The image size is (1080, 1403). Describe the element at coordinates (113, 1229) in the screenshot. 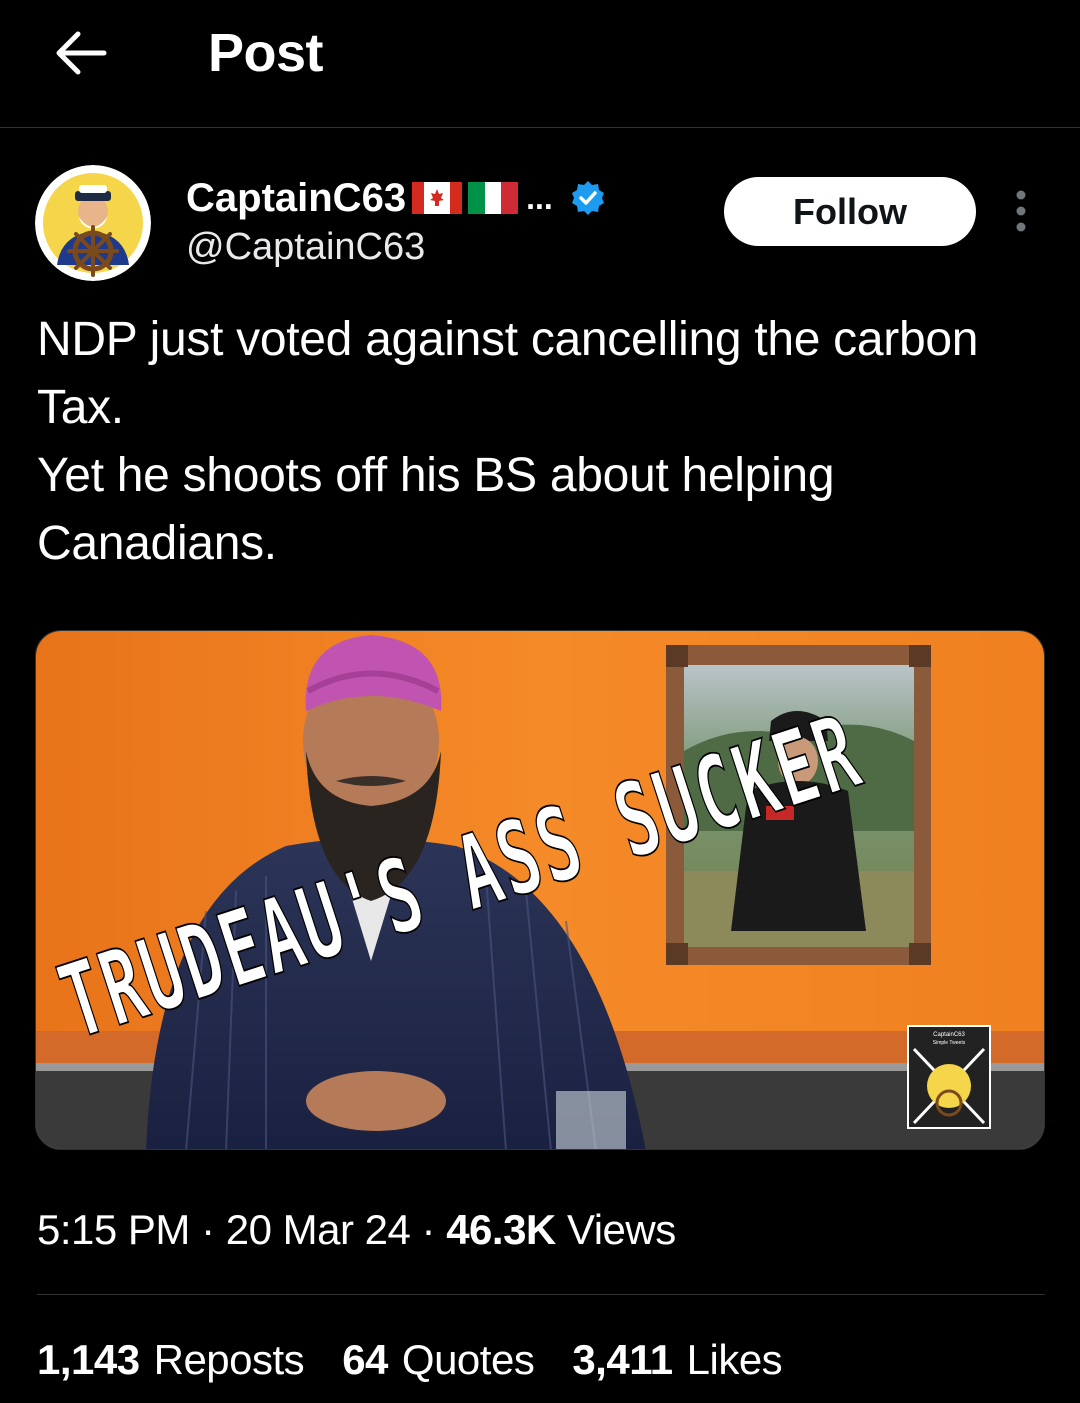

I see `post-time: 5:15 PM` at that location.